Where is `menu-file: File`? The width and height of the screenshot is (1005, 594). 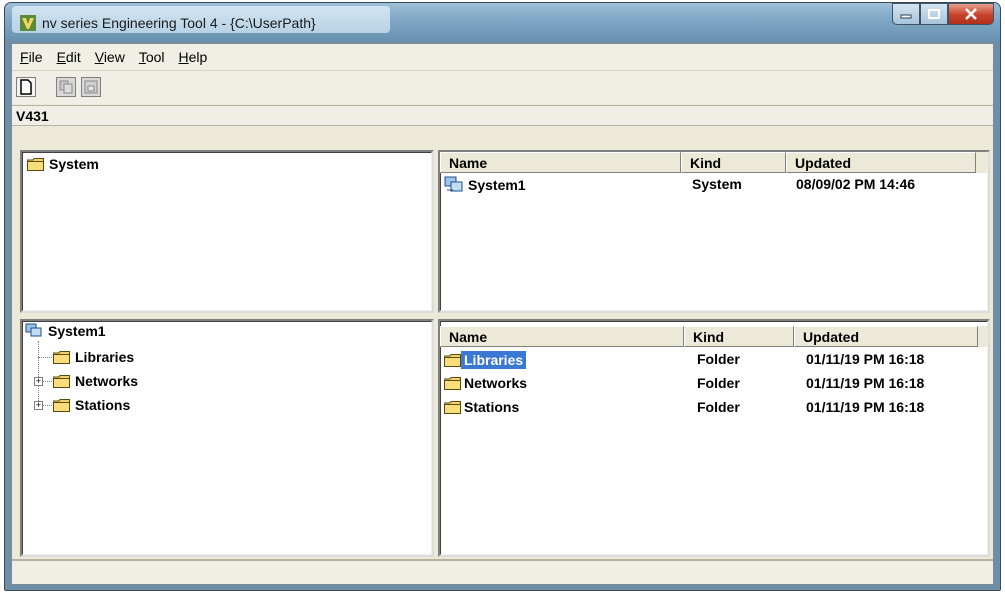
menu-file: File is located at coordinates (31, 57).